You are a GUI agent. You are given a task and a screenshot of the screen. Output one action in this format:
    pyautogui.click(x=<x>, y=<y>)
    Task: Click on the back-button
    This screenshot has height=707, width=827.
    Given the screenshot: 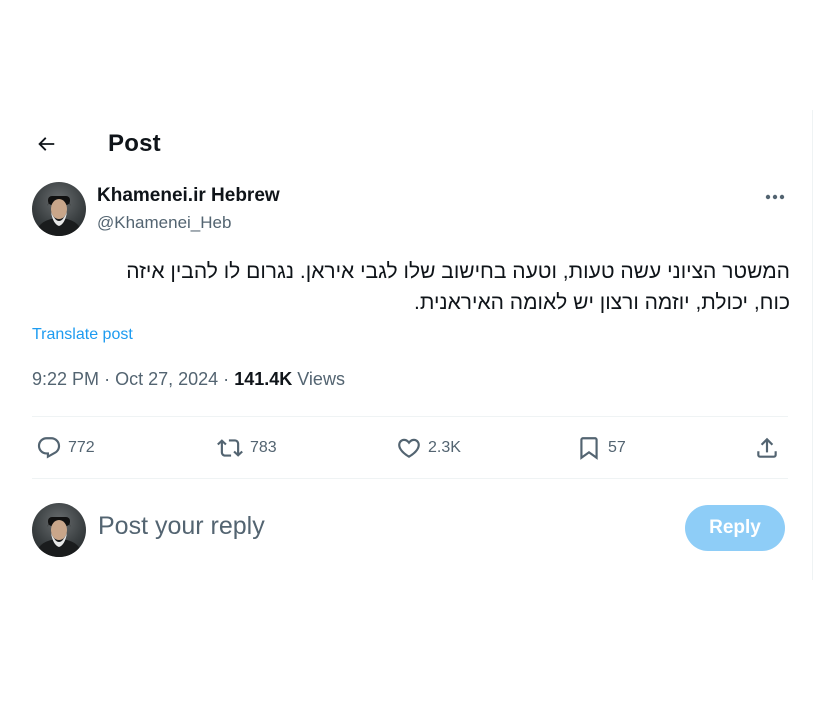 What is the action you would take?
    pyautogui.click(x=46, y=144)
    